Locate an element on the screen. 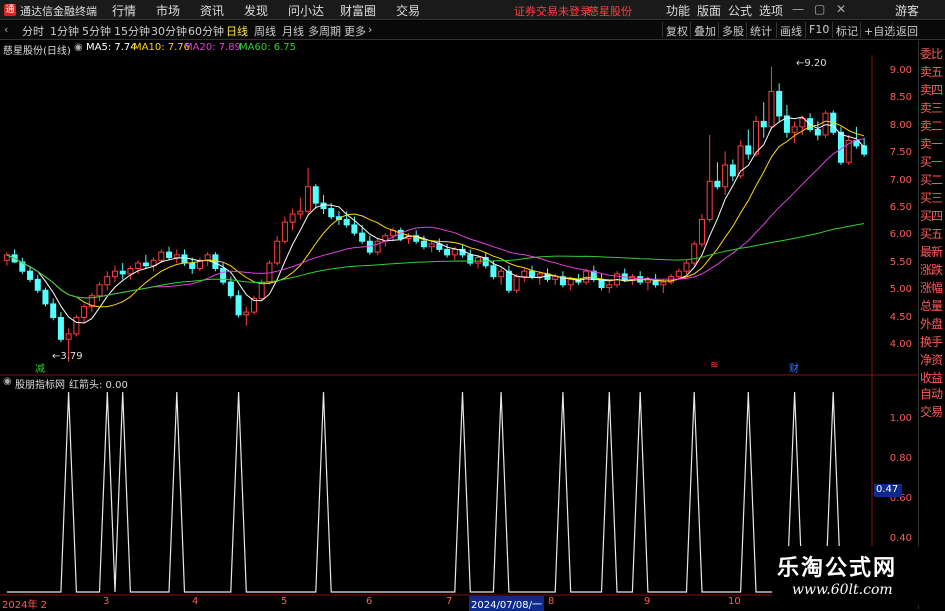 The image size is (945, 611). sidebar-item-volume: 总量 is located at coordinates (932, 306).